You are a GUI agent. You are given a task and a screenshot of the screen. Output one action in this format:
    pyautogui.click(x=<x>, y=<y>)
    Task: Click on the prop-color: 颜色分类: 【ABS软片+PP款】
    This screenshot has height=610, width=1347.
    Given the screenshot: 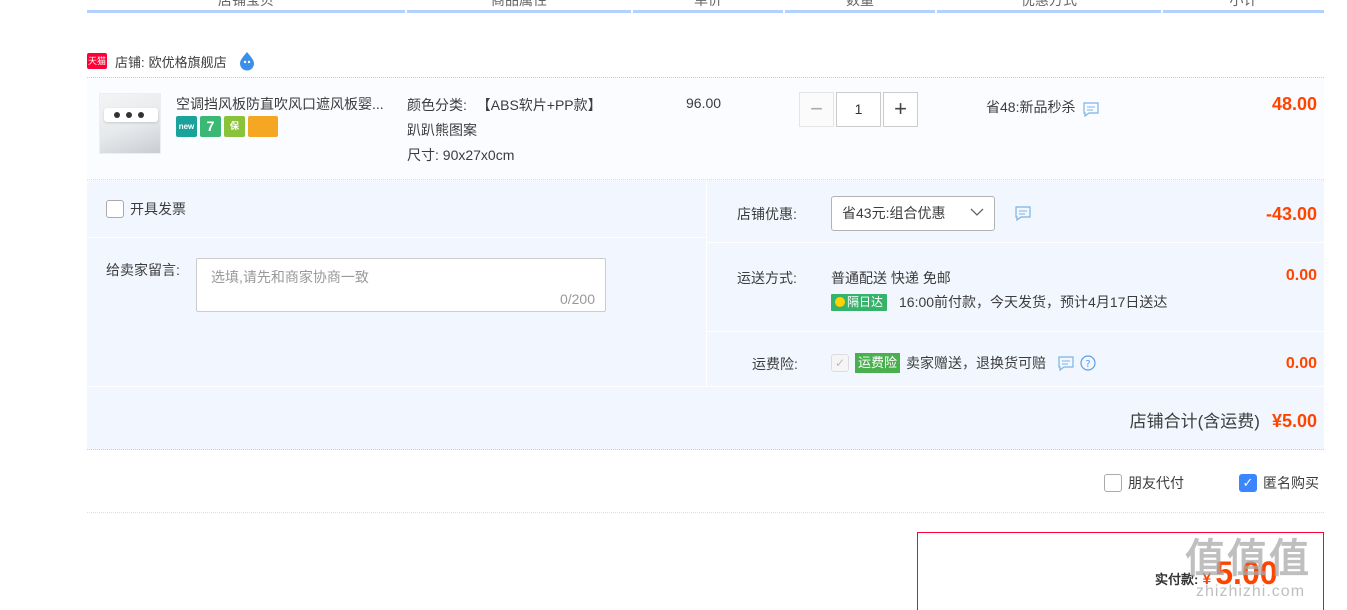 What is the action you would take?
    pyautogui.click(x=504, y=105)
    